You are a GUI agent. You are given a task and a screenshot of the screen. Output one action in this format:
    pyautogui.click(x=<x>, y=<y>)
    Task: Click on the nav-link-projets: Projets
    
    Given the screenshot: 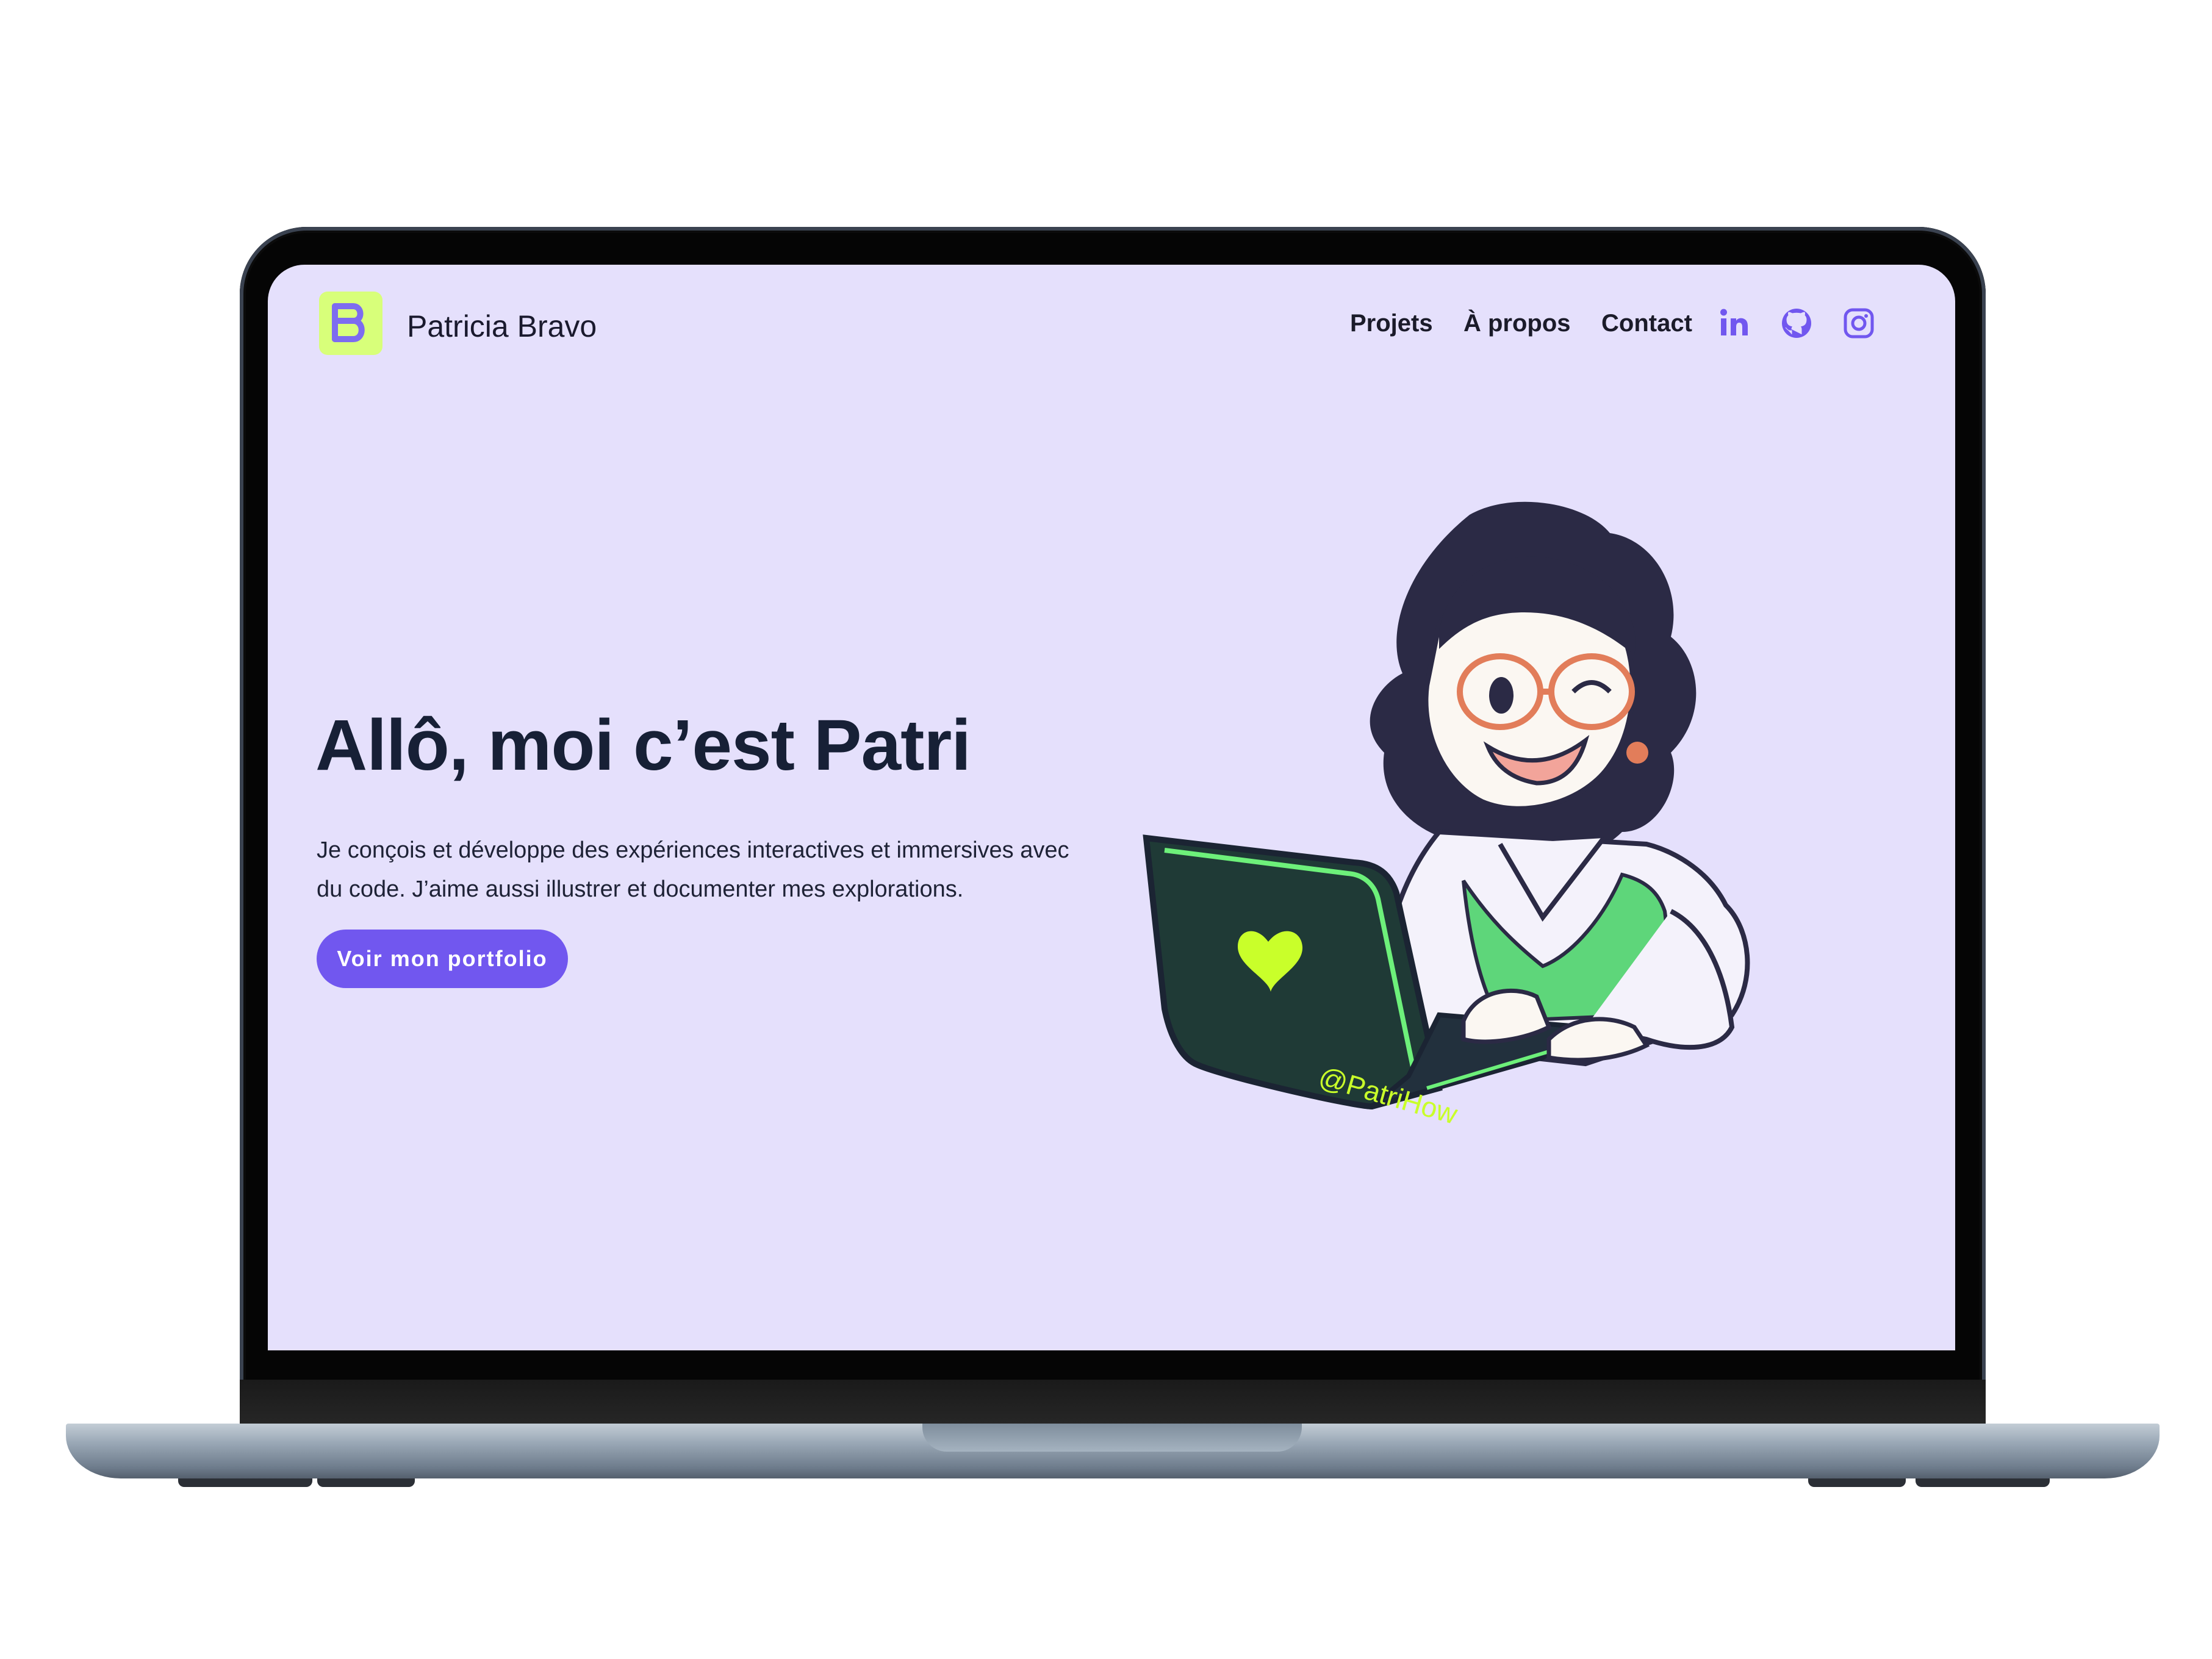 What is the action you would take?
    pyautogui.click(x=1391, y=324)
    